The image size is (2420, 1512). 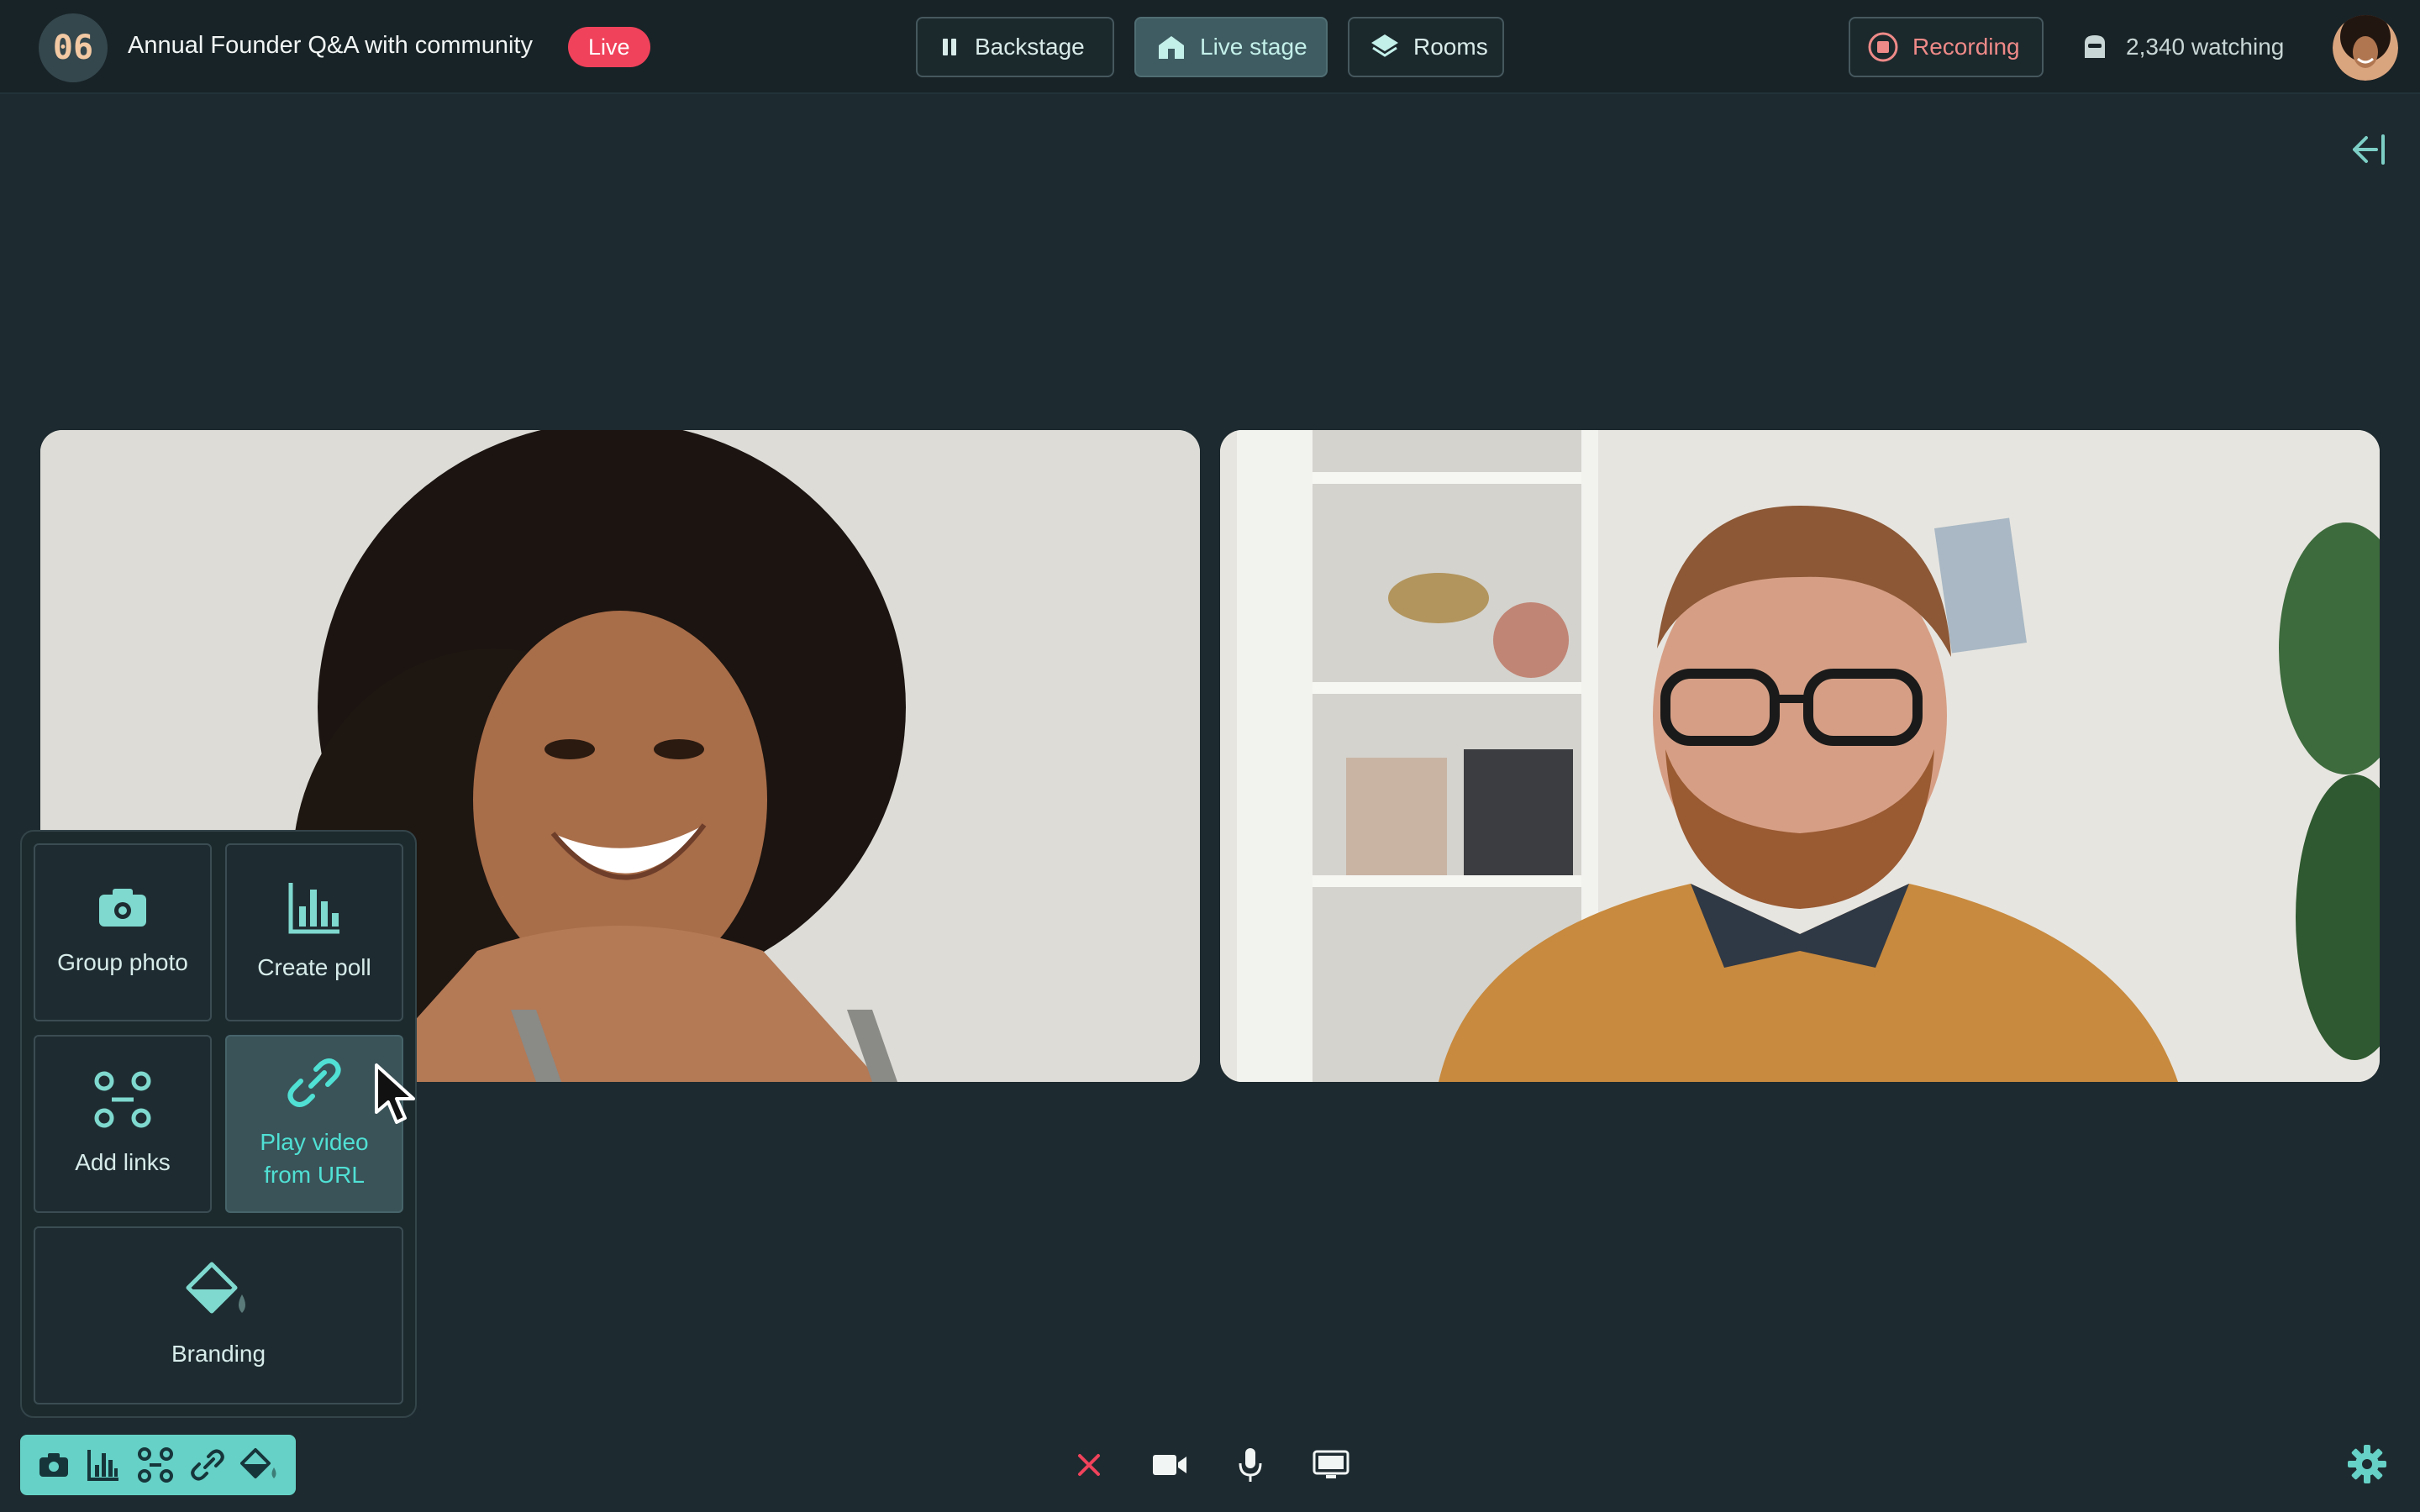 I want to click on home-icon, so click(x=1171, y=47).